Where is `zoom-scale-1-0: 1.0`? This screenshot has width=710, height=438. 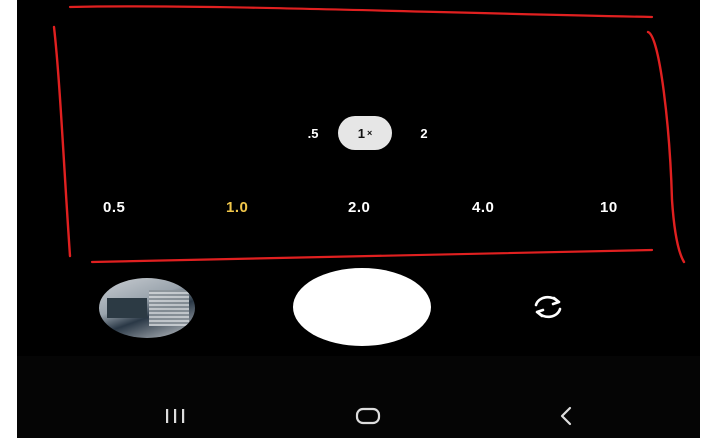
zoom-scale-1-0: 1.0 is located at coordinates (237, 207).